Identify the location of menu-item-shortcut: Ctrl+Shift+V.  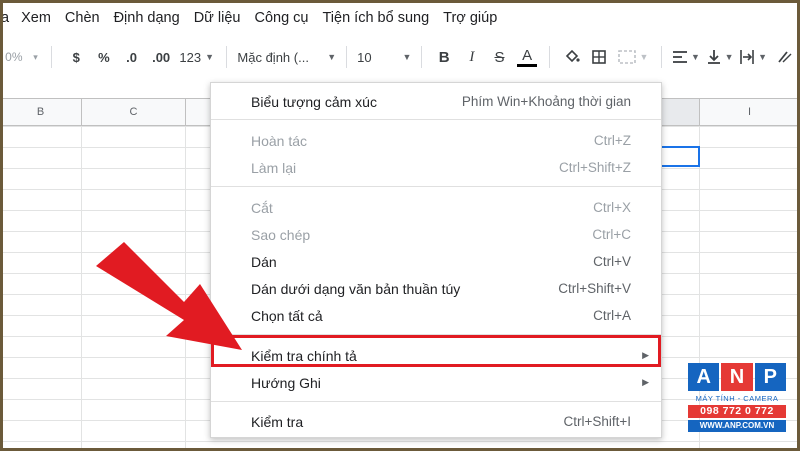
(594, 288).